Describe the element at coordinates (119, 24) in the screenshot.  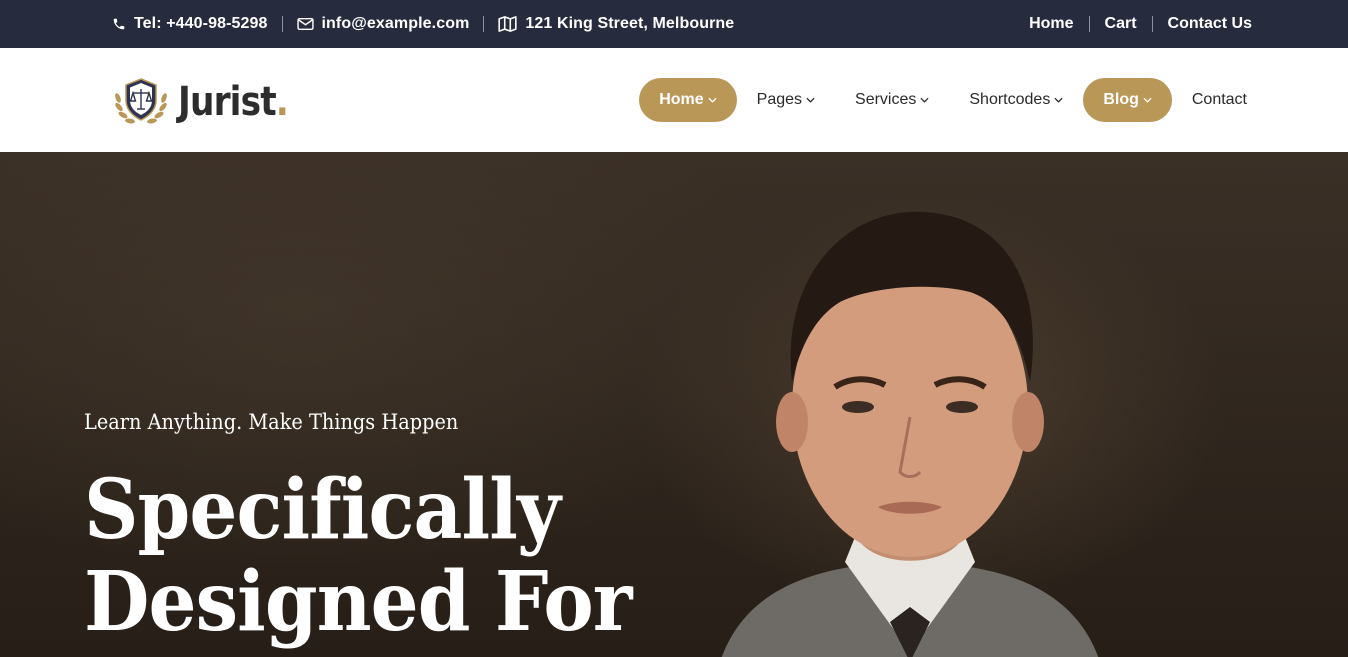
I see `phone-icon` at that location.